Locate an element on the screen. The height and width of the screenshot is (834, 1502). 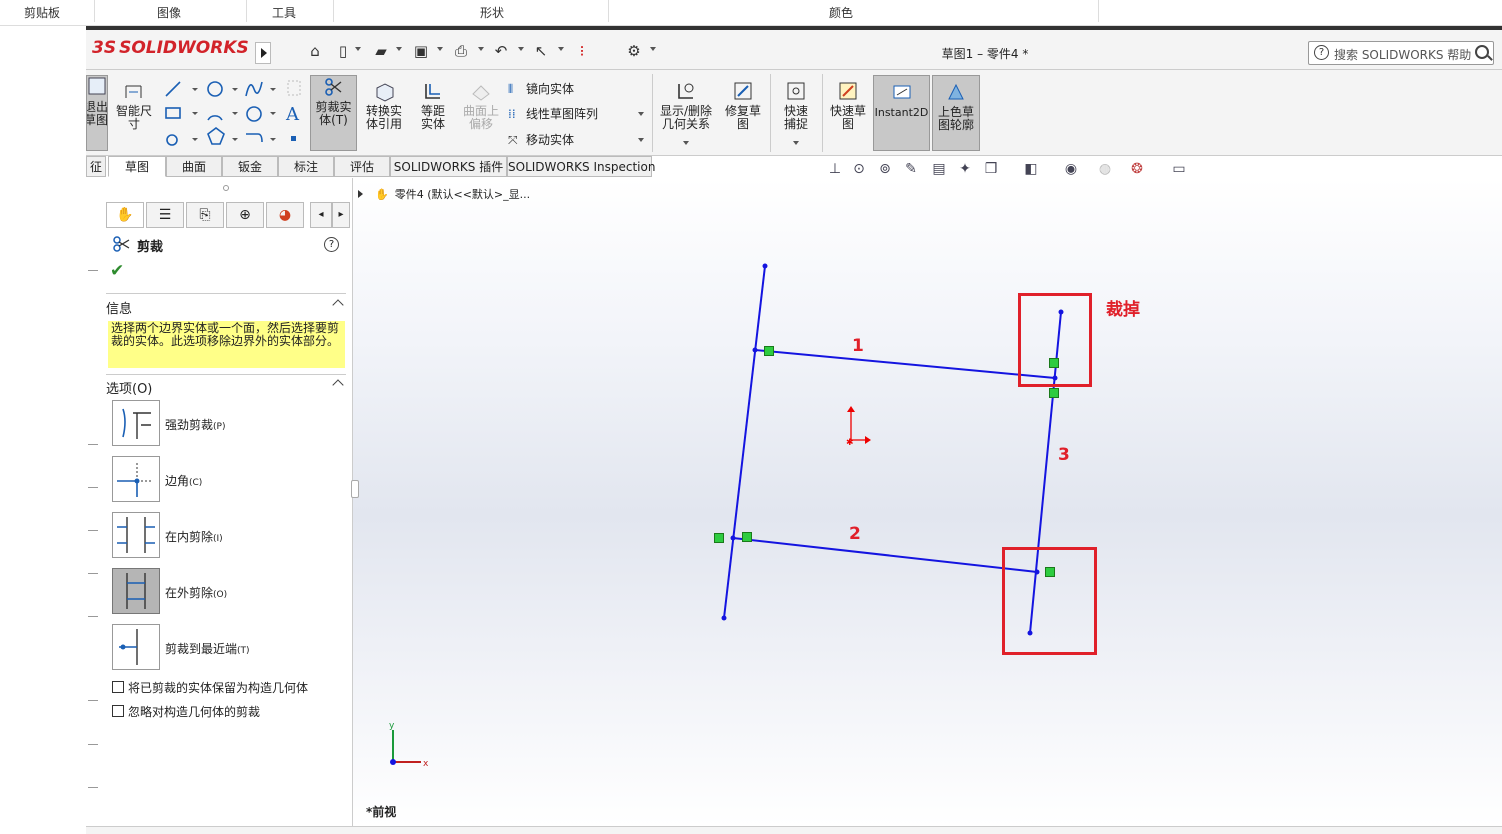
repair-sketch-icon is located at coordinates (743, 91).